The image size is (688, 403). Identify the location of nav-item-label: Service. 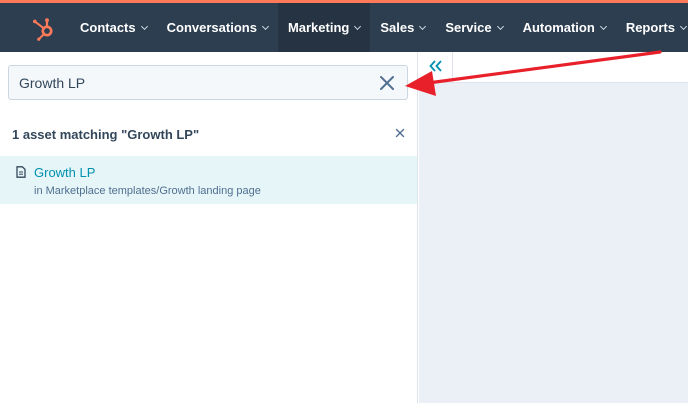
(468, 27).